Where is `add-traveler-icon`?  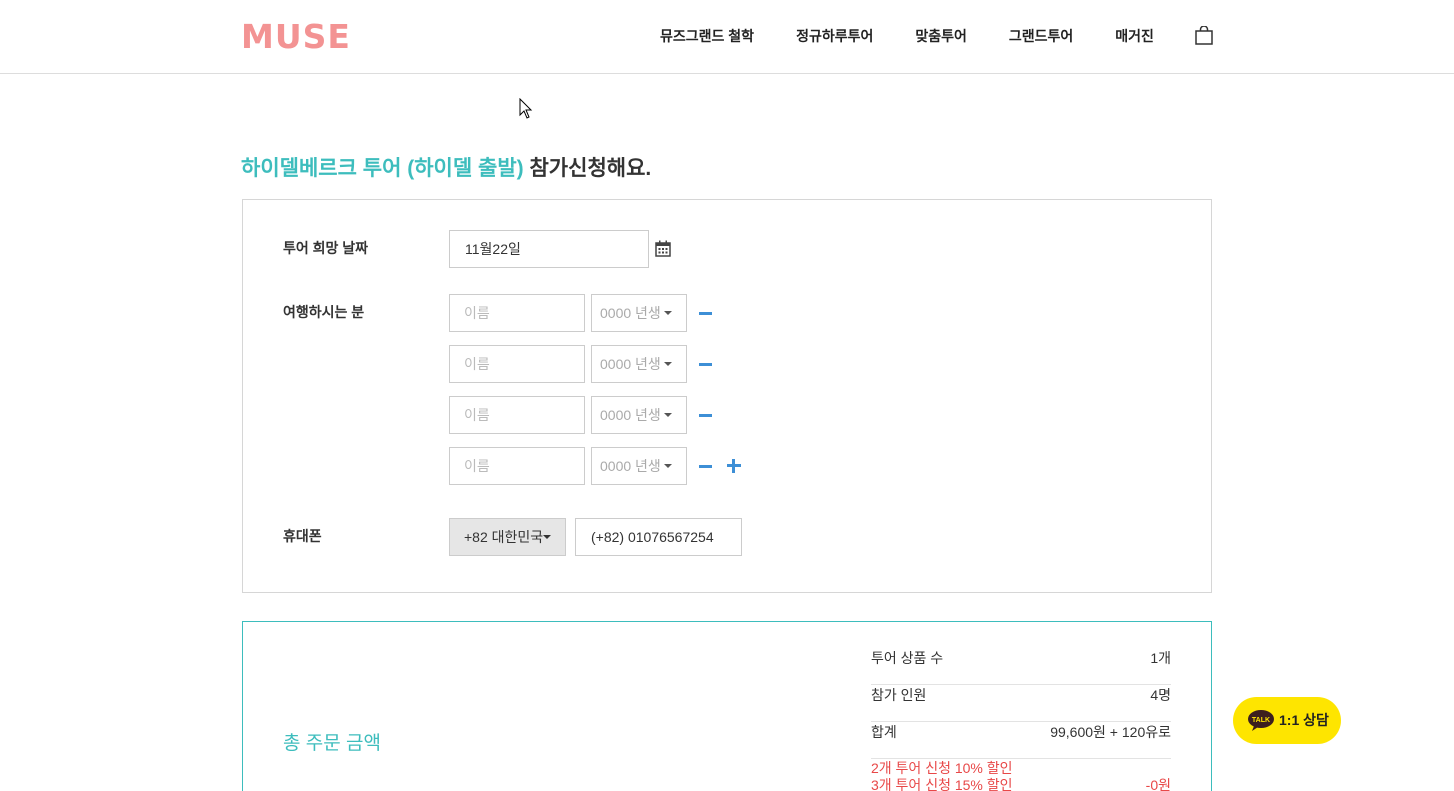 add-traveler-icon is located at coordinates (734, 466).